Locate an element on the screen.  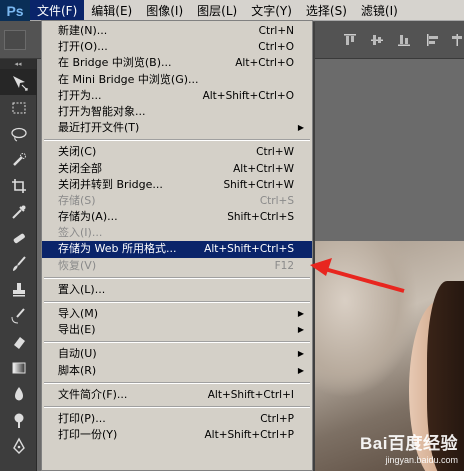
file-menu-item: 恢复(V) F12 is located at coordinates (177, 266).